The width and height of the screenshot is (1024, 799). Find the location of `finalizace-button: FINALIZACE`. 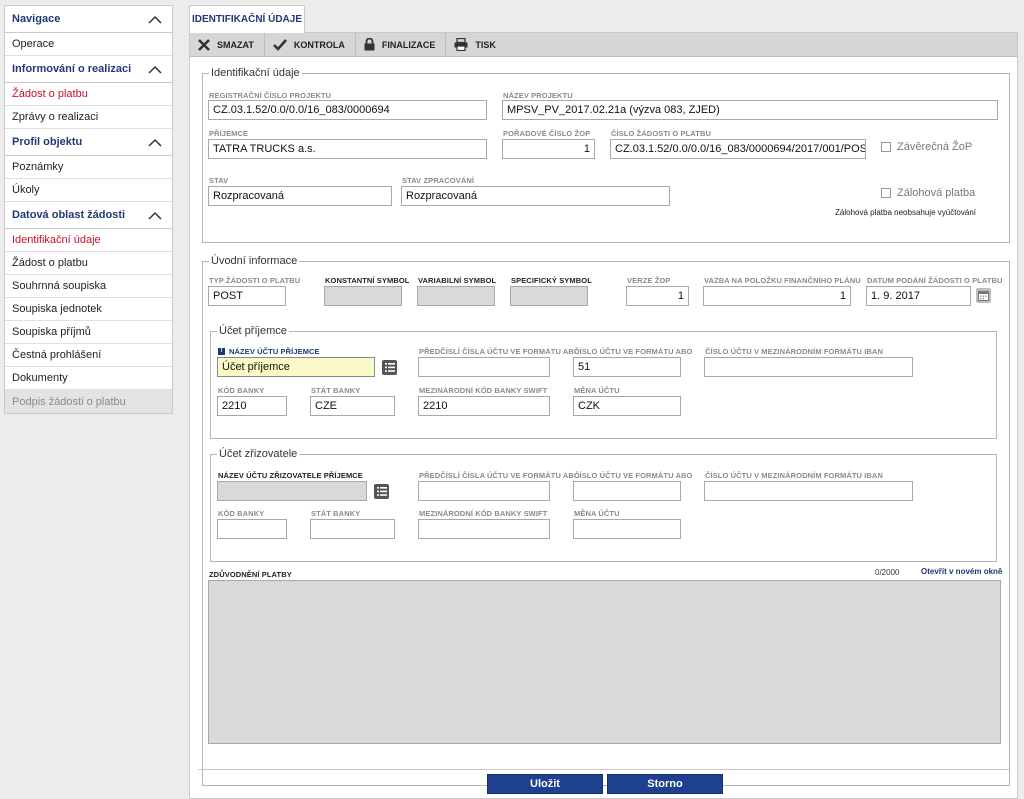

finalizace-button: FINALIZACE is located at coordinates (401, 44).